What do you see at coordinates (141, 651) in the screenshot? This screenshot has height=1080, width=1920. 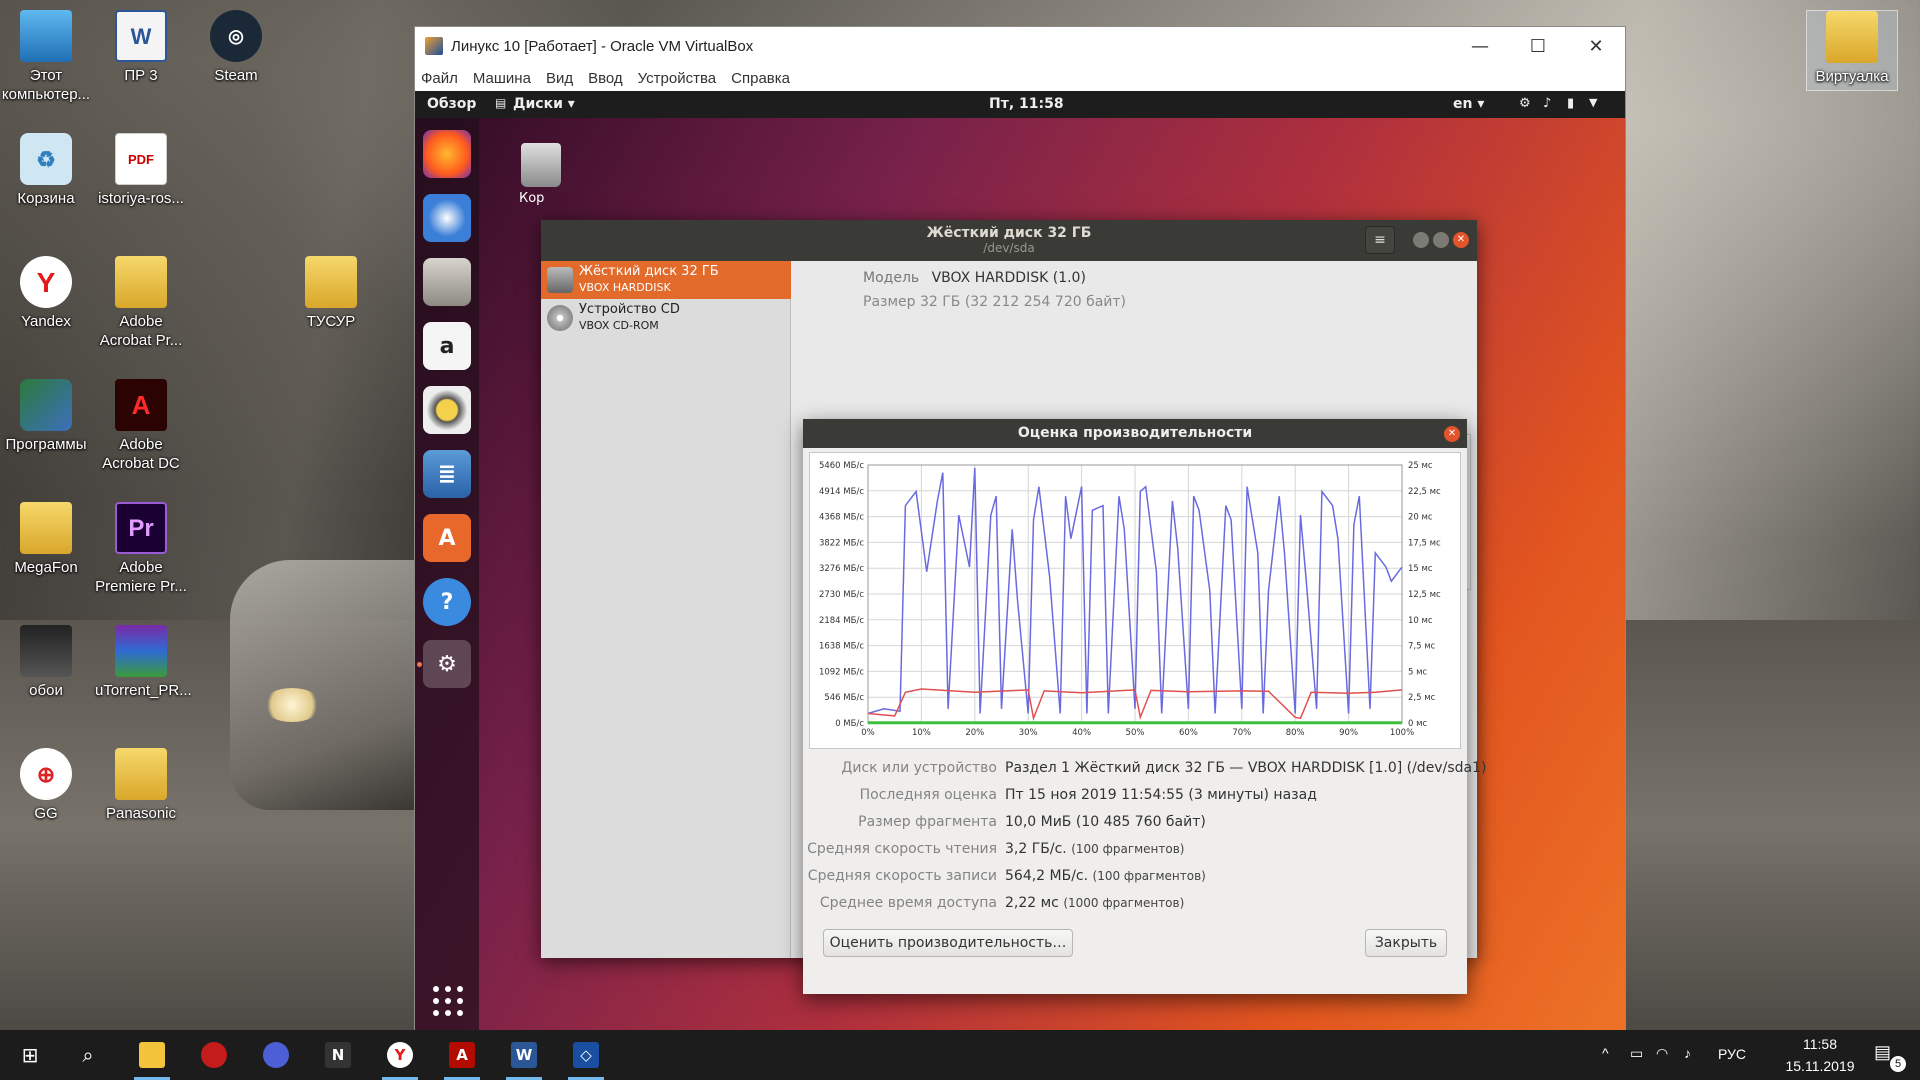 I see `winrar-icon` at bounding box center [141, 651].